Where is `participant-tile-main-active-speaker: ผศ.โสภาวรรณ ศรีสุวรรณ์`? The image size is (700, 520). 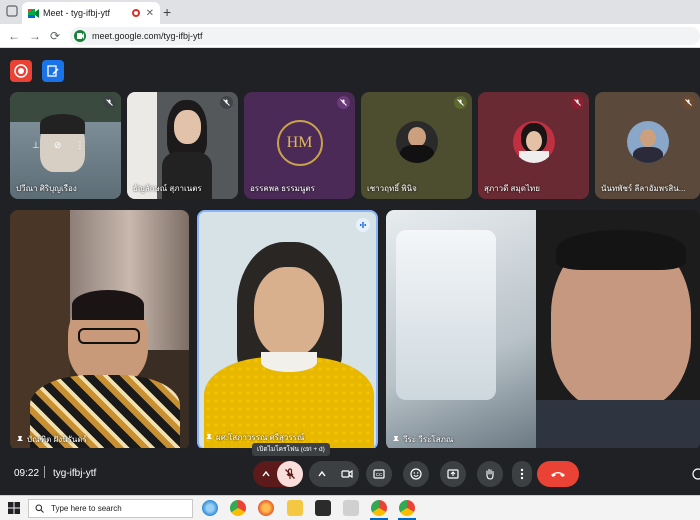
participant-tile-main-active-speaker: ผศ.โสภาวรรณ ศรีสุวรรณ์ is located at coordinates (287, 330).